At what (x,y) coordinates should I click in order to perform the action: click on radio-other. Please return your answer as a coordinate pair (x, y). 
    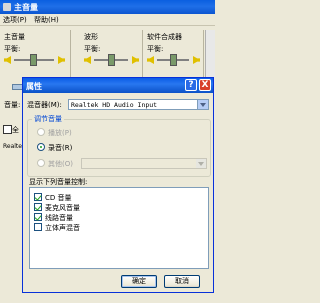
    Looking at the image, I should click on (41, 163).